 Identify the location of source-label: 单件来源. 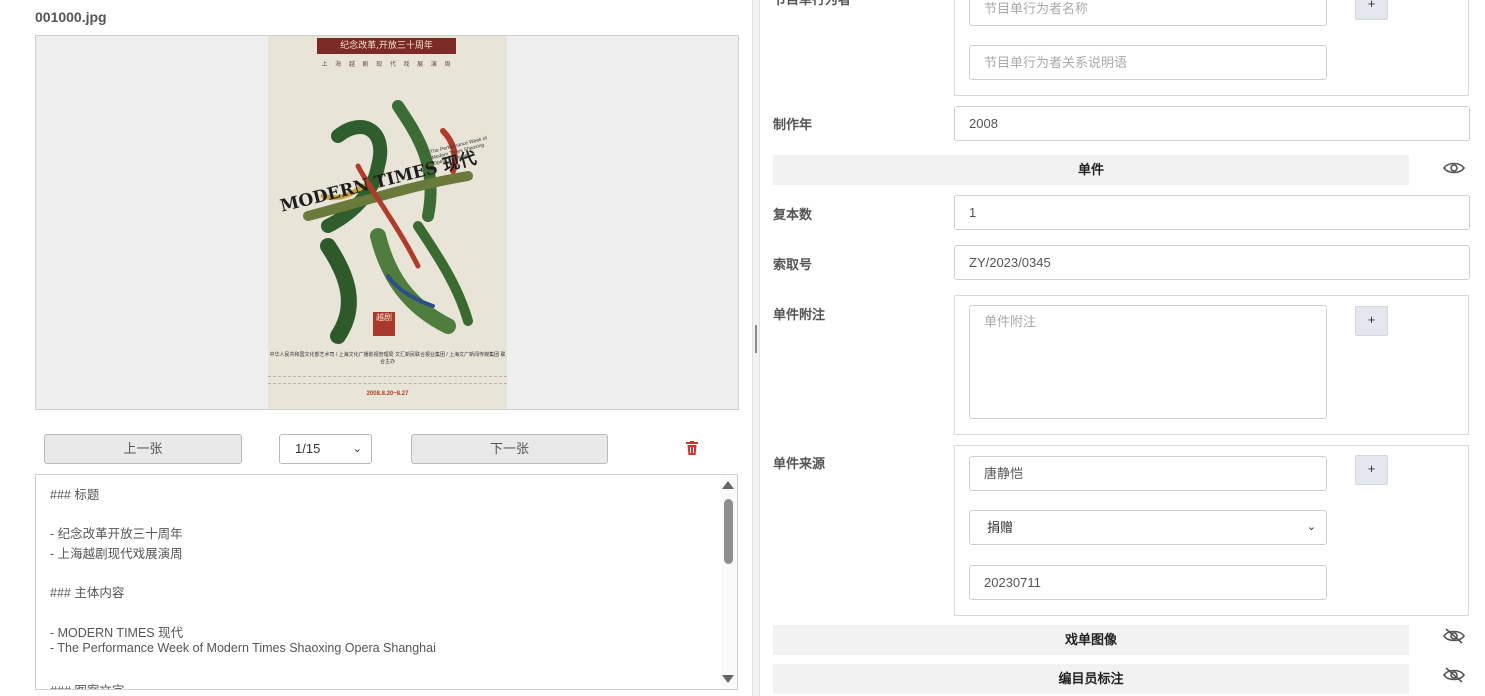
(799, 463).